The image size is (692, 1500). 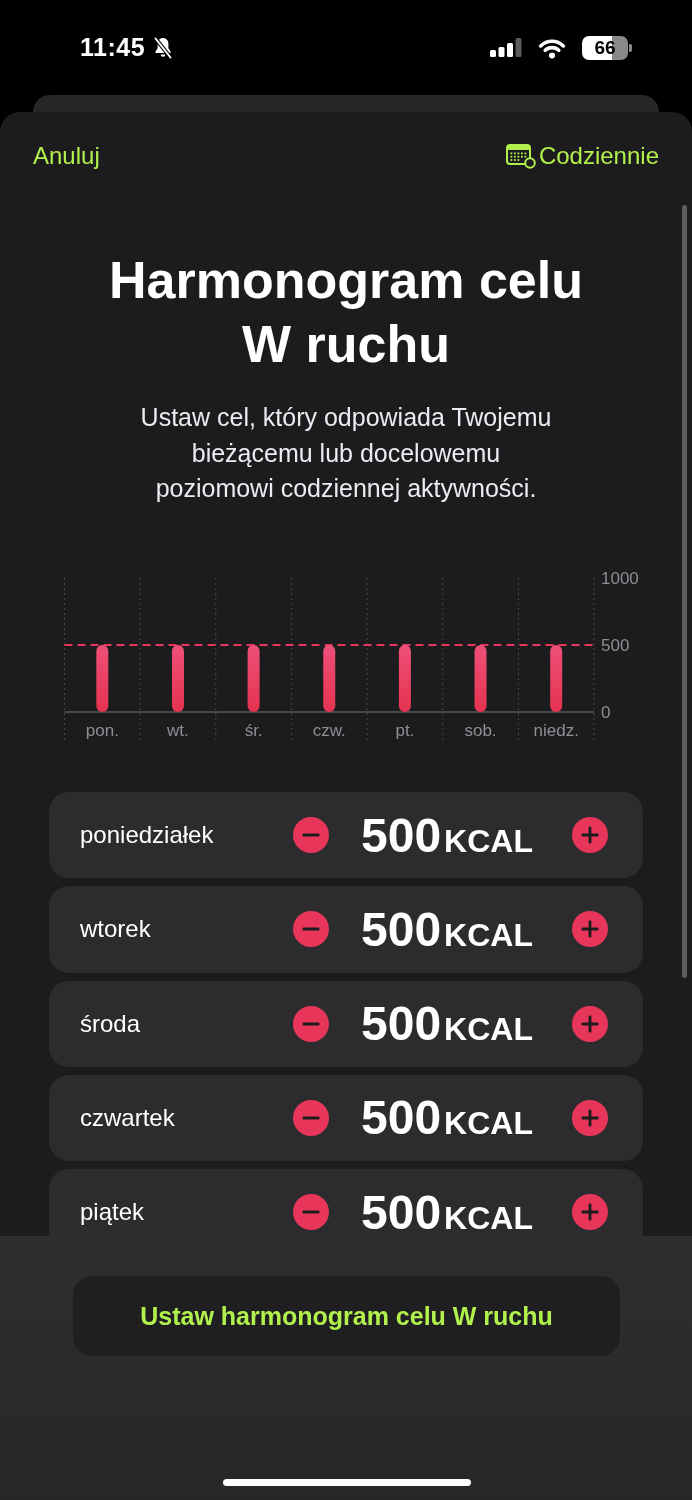 What do you see at coordinates (607, 47) in the screenshot?
I see `battery-indicator: 66` at bounding box center [607, 47].